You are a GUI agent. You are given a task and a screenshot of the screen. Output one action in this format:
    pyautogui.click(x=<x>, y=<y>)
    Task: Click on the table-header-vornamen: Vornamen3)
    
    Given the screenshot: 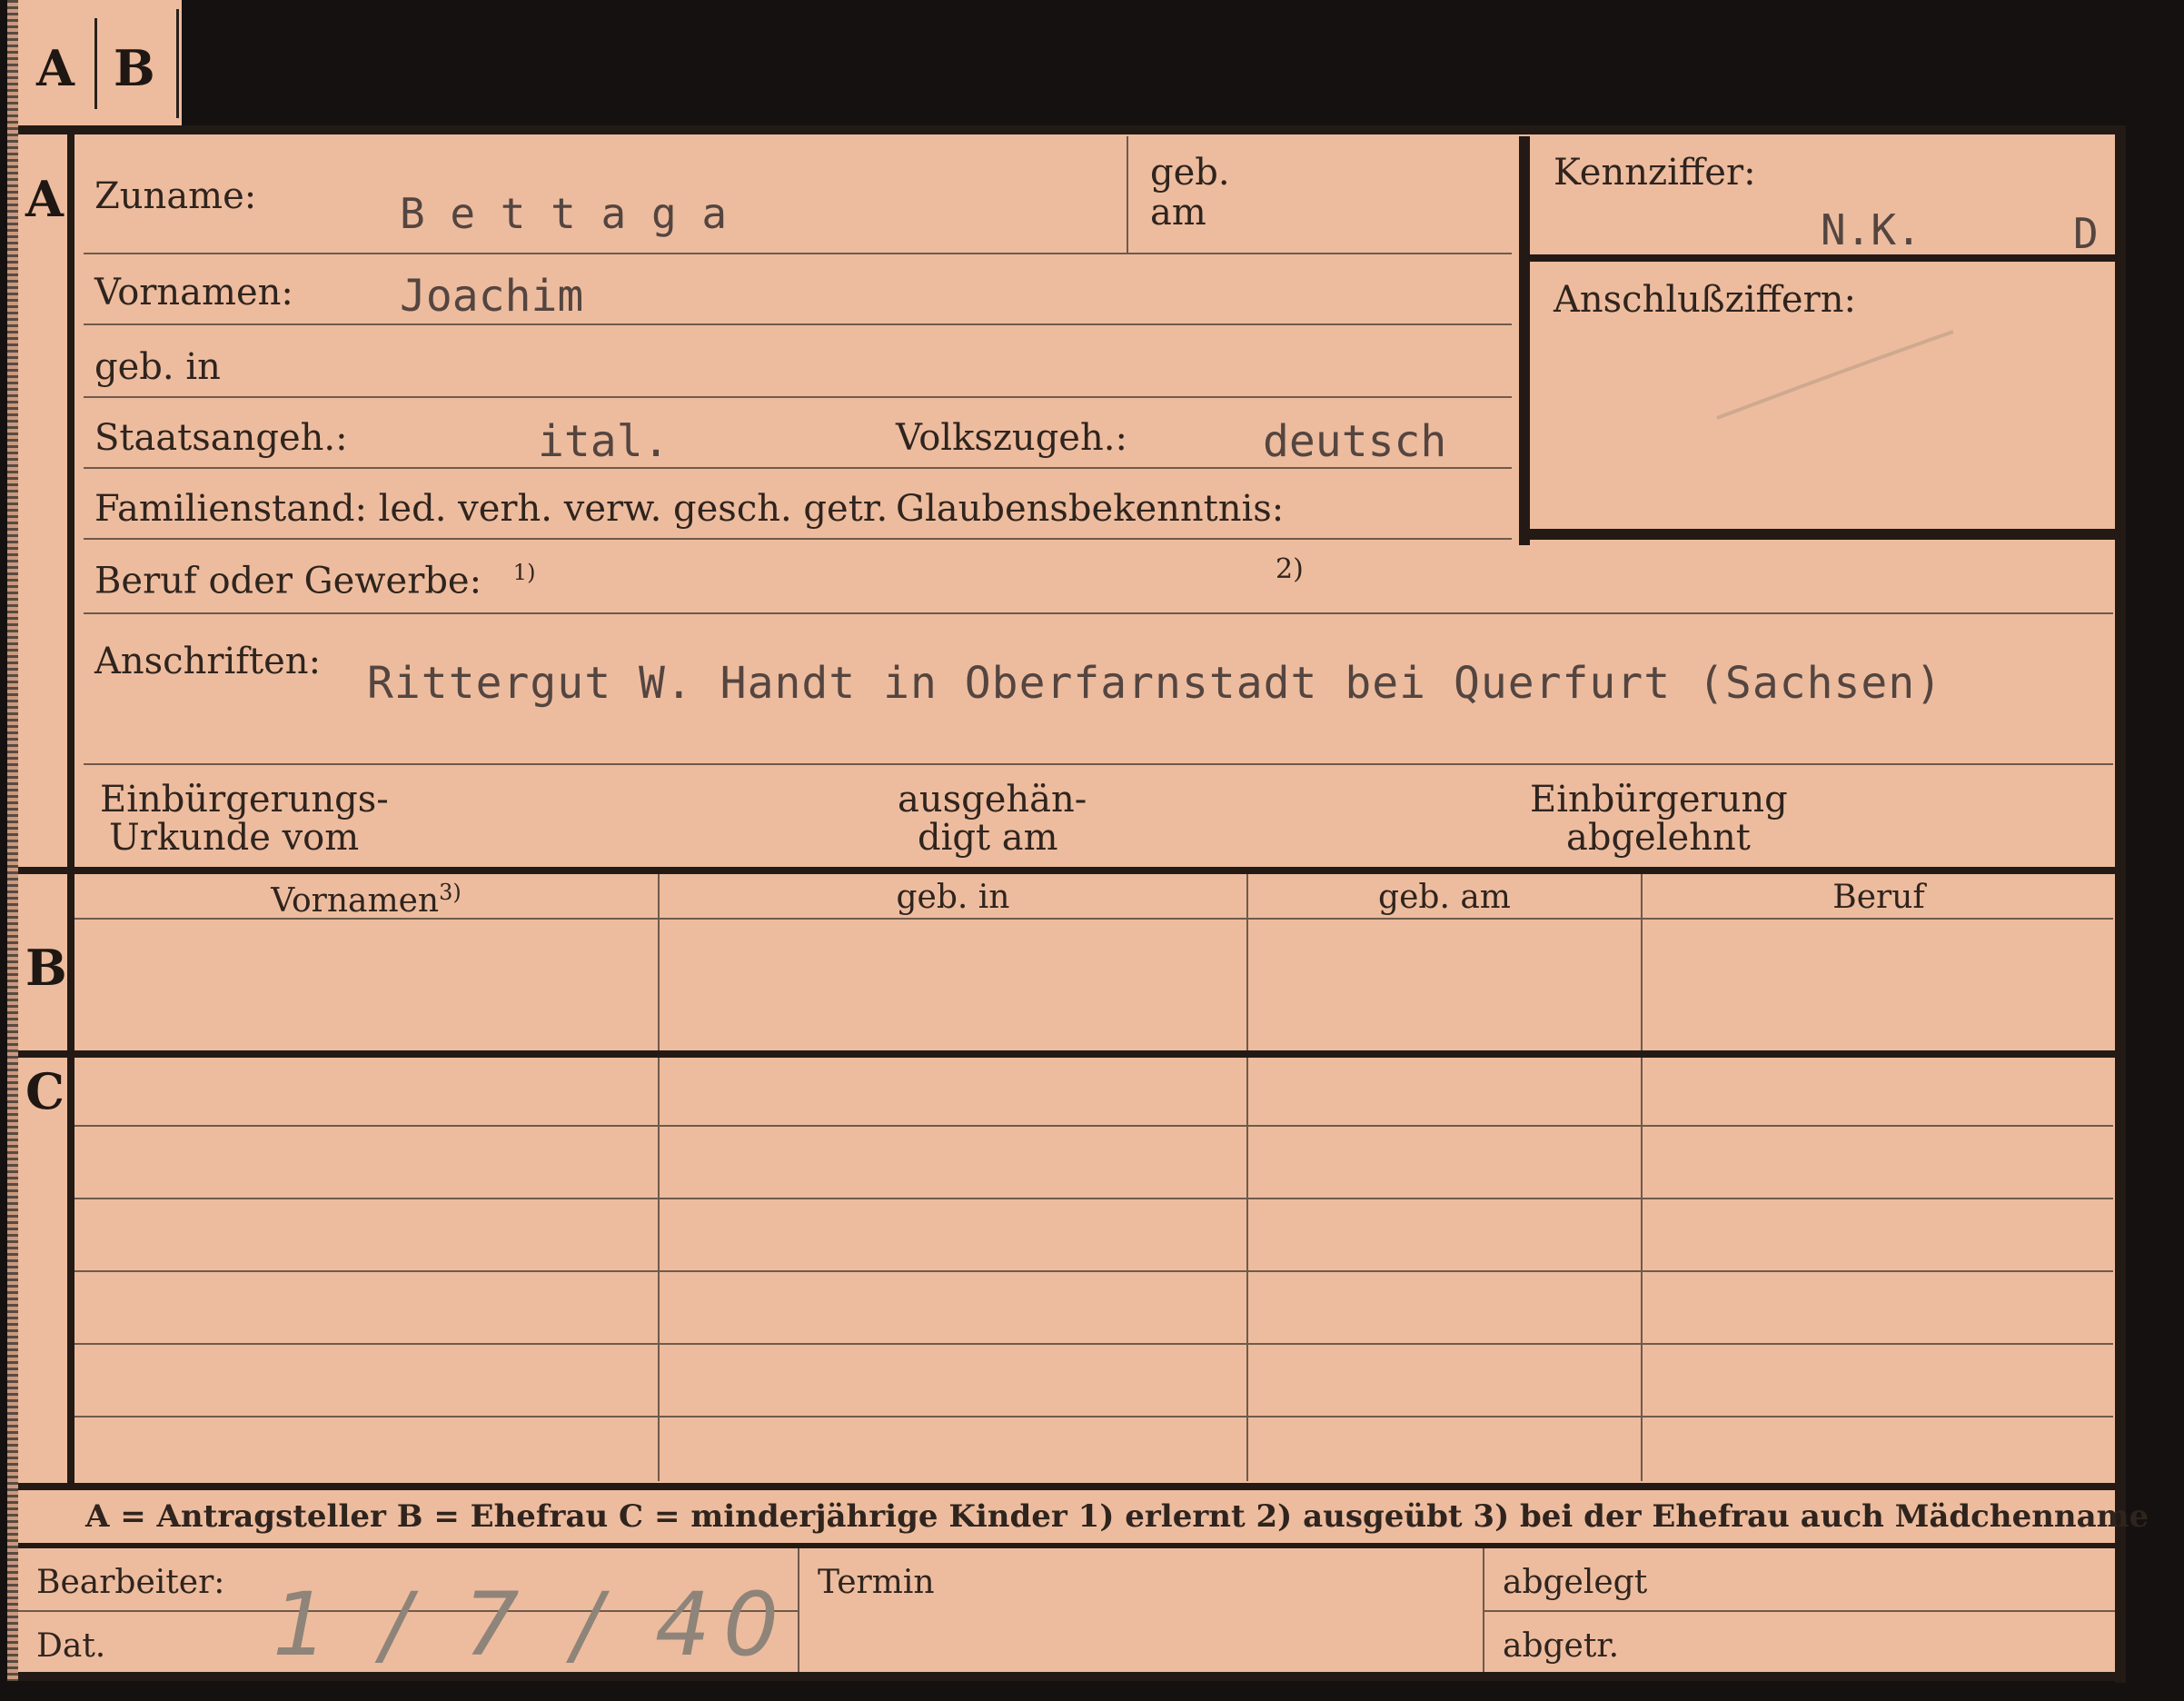 What is the action you would take?
    pyautogui.click(x=366, y=899)
    